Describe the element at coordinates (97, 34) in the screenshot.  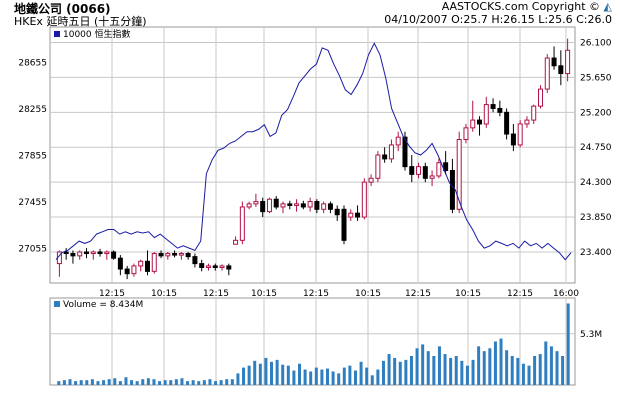
I see `legend-label: 10000 恒生指數` at that location.